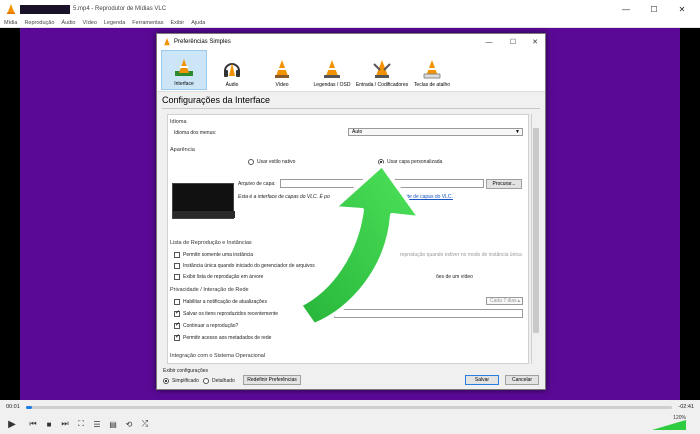 Image resolution: width=700 pixels, height=434 pixels. What do you see at coordinates (517, 132) in the screenshot?
I see `chevron-down-icon: ▼` at bounding box center [517, 132].